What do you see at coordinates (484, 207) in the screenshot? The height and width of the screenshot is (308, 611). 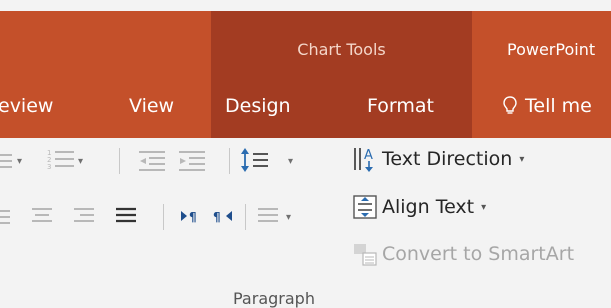 I see `align-text-caret: ▾` at bounding box center [484, 207].